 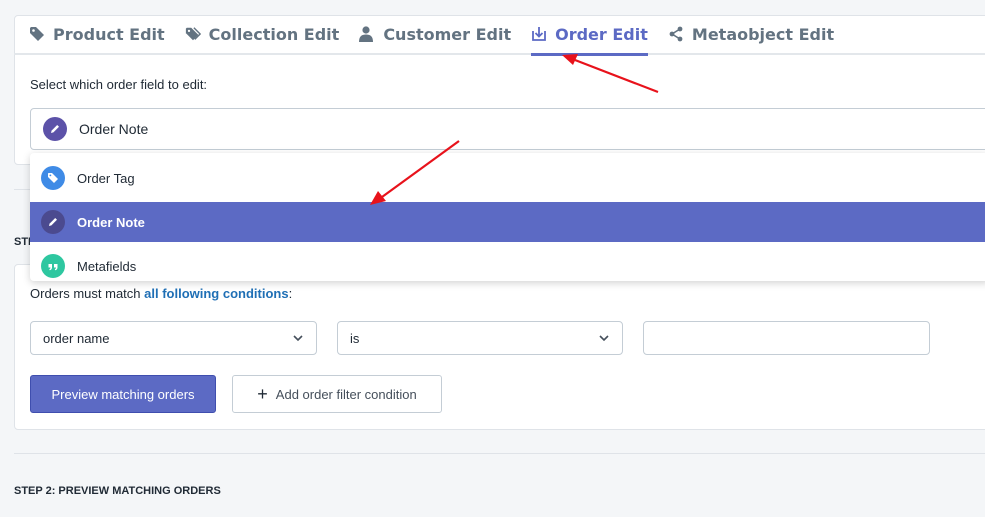 I want to click on tab-metaobject-edit: Metaobject Edit, so click(x=751, y=34).